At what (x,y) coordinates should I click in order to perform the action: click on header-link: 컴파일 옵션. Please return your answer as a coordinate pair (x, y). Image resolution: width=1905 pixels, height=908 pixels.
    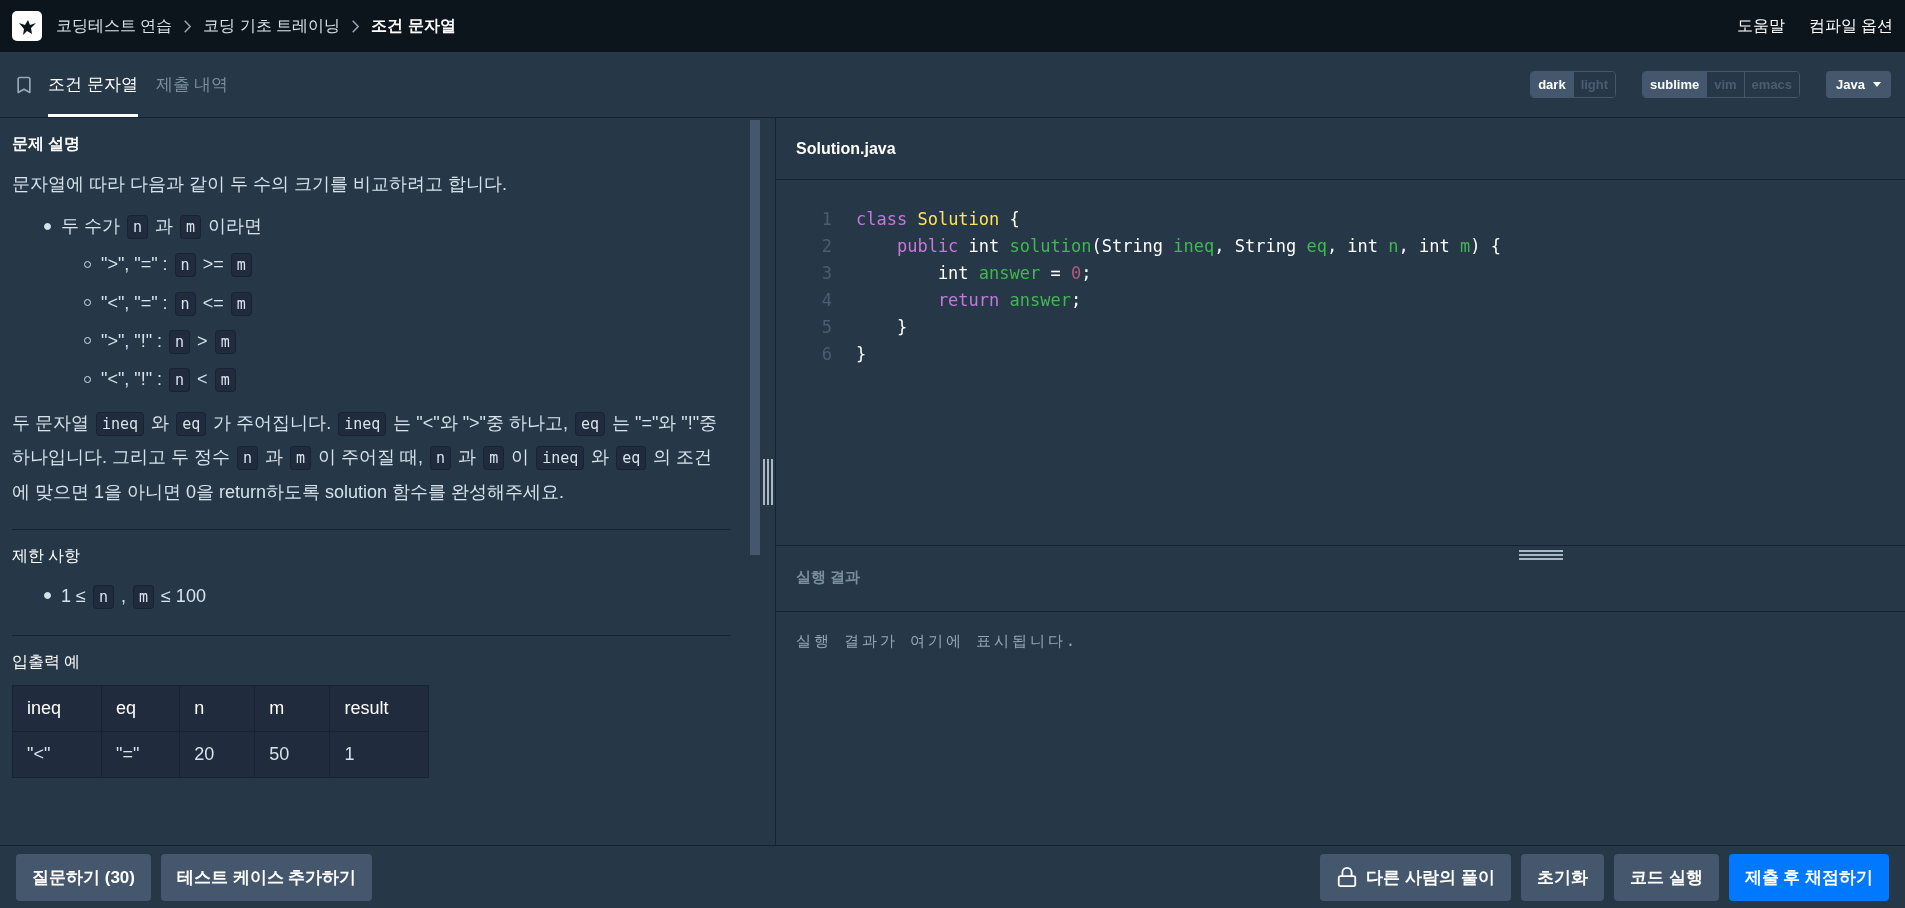
    Looking at the image, I should click on (1850, 26).